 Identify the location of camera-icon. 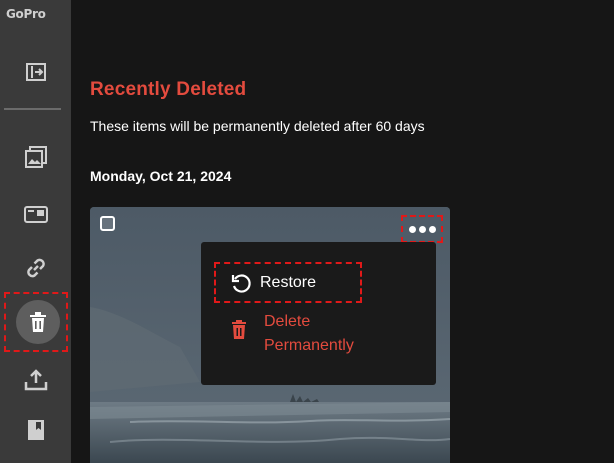
(35, 214).